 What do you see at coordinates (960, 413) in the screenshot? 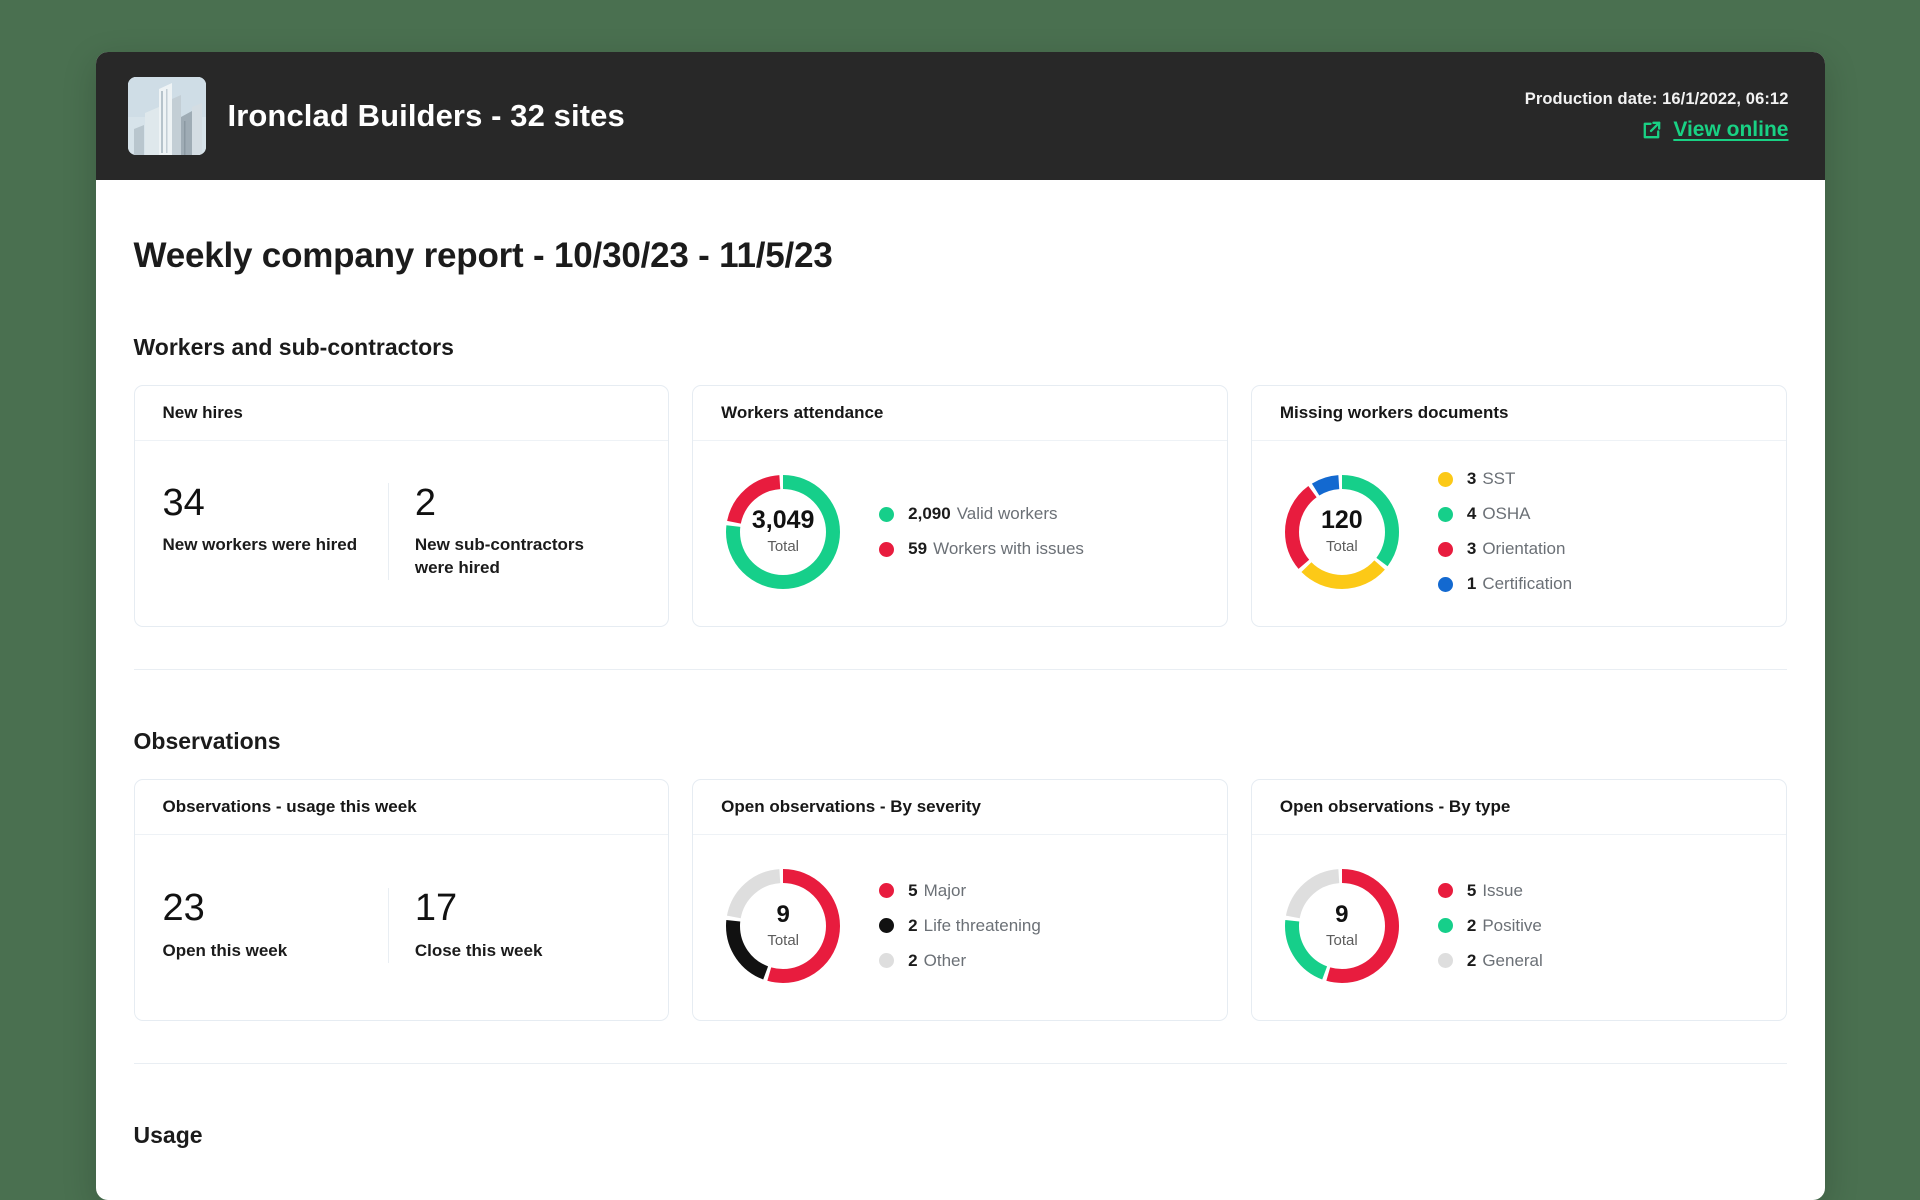
I see `card-title-workers-attendance: Workers attendance` at bounding box center [960, 413].